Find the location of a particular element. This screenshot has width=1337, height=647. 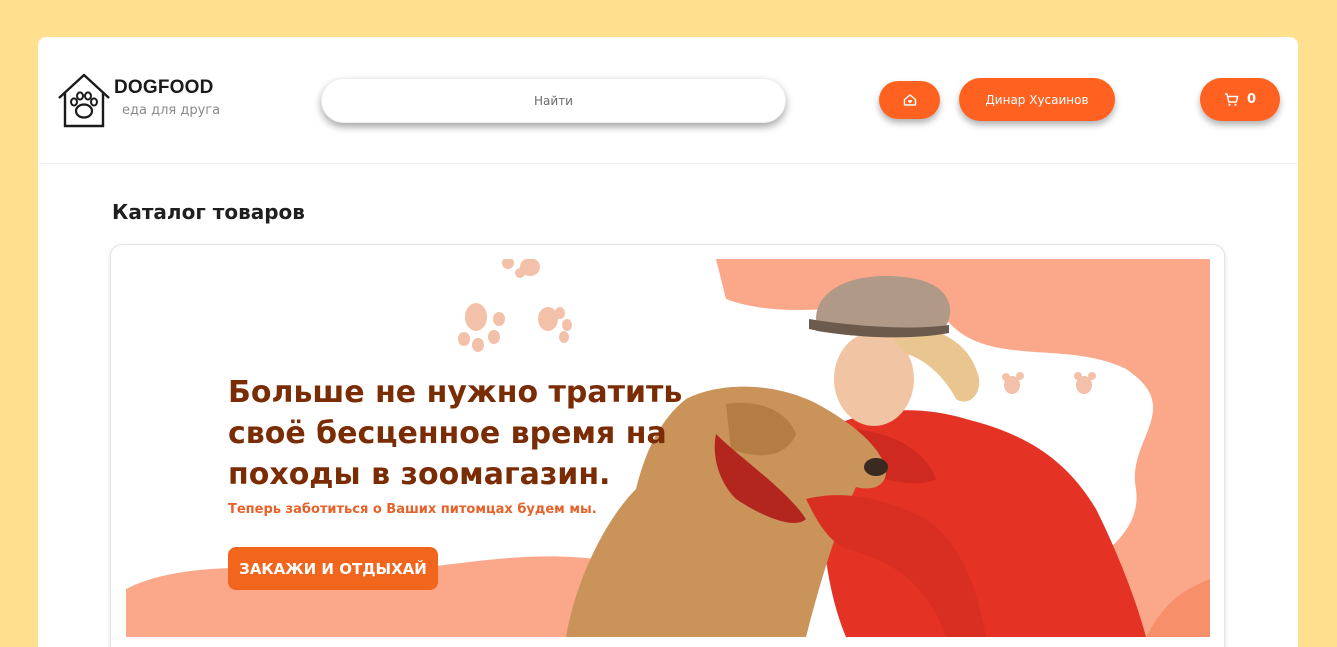

cart-button: 0 is located at coordinates (1240, 99).